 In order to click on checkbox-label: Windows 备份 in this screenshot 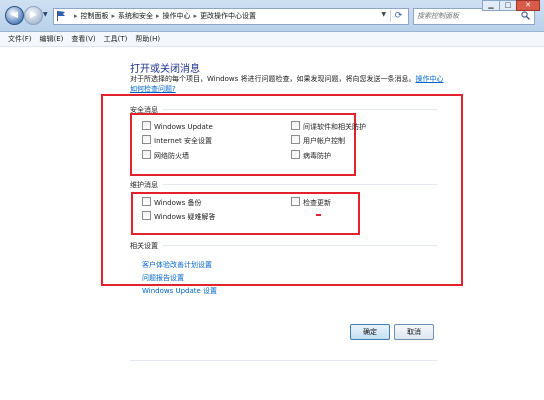, I will do `click(178, 203)`.